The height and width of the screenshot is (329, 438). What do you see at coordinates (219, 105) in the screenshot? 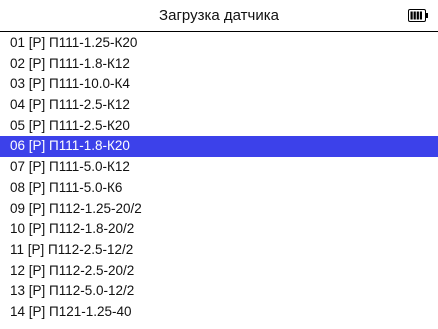
I see `list-item: 04 [P] П111-2.5-К12` at bounding box center [219, 105].